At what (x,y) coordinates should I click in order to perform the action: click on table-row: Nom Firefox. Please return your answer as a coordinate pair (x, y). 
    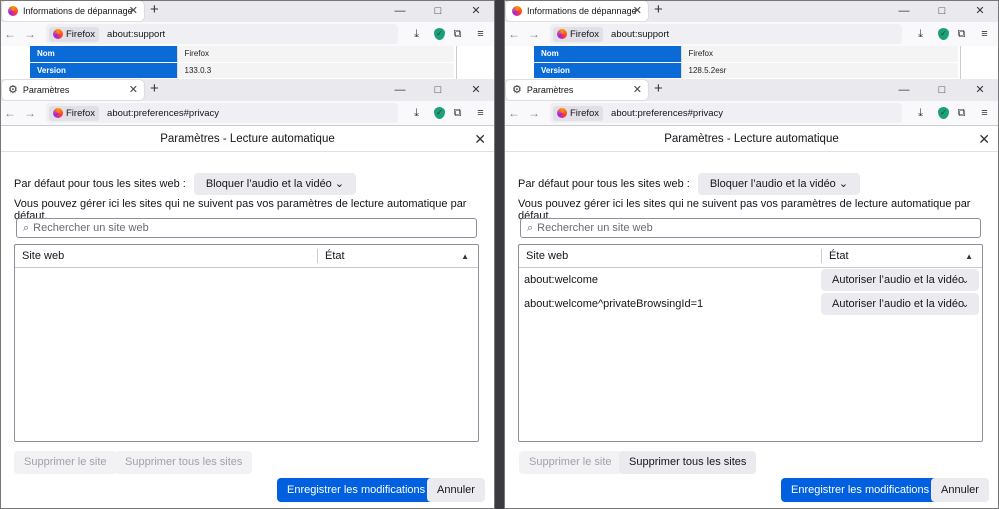
    Looking at the image, I should click on (746, 54).